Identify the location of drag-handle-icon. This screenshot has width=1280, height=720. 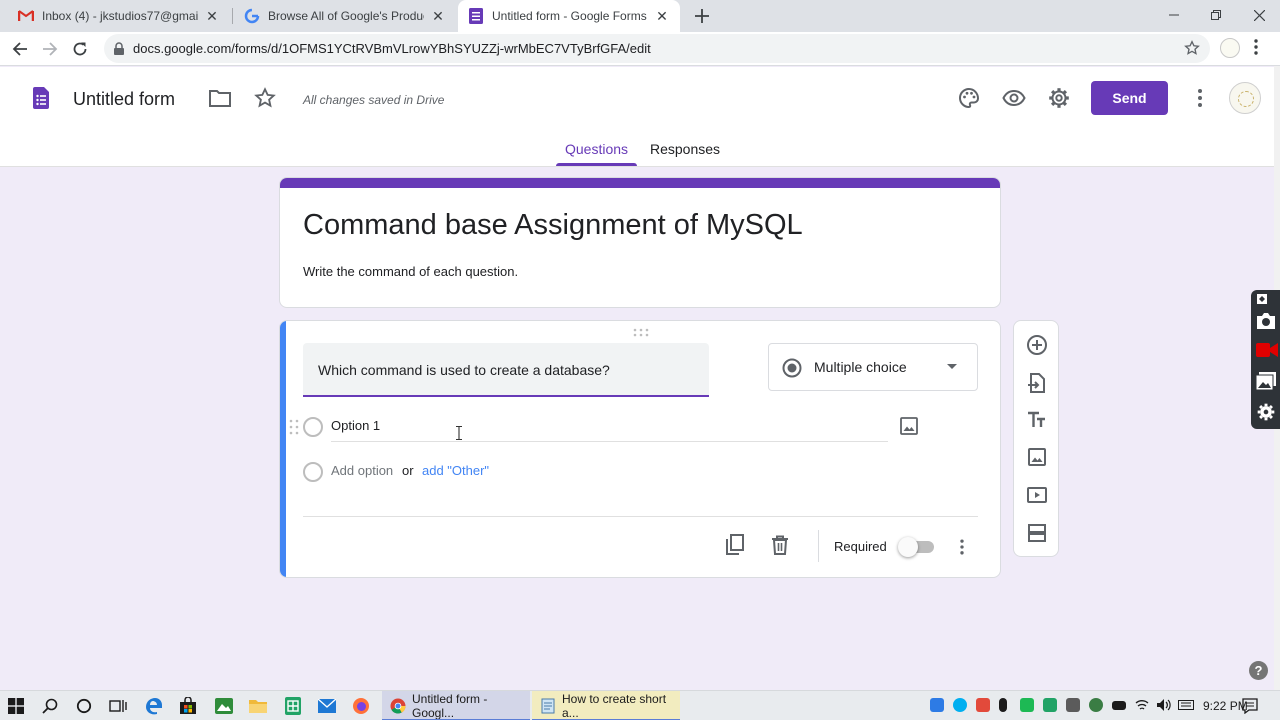
(641, 333).